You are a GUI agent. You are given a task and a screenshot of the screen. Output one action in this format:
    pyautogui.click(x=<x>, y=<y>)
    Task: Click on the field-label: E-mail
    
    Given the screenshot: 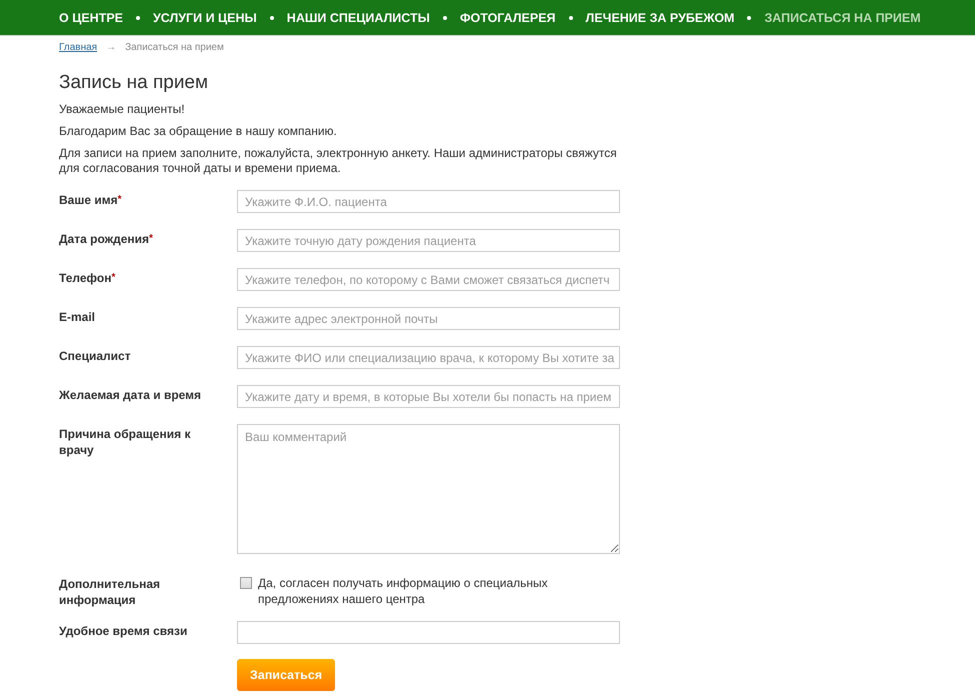 What is the action you would take?
    pyautogui.click(x=77, y=317)
    